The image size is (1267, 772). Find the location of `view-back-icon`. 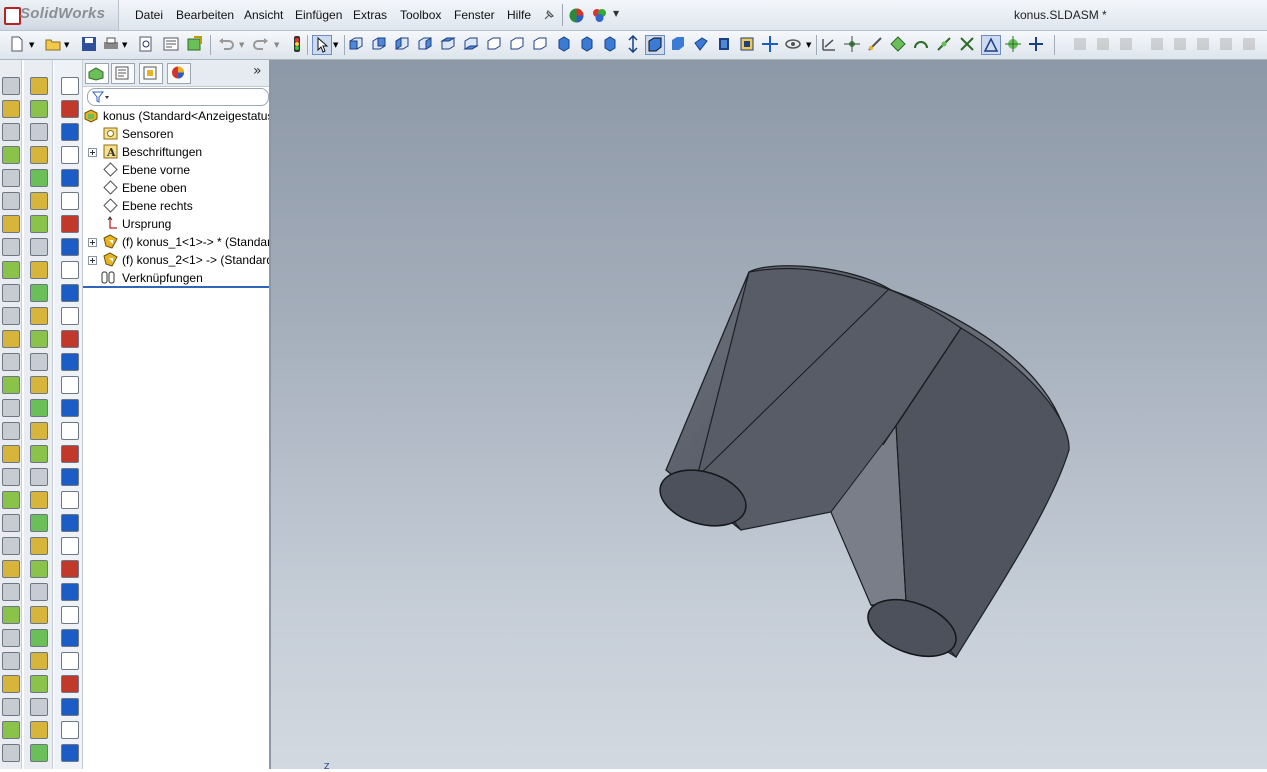

view-back-icon is located at coordinates (379, 44).